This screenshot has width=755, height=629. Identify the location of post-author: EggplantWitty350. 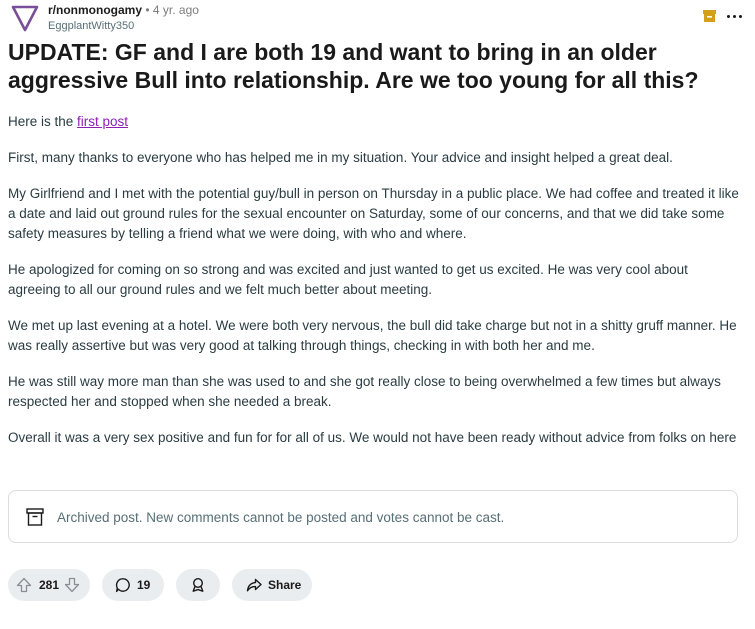
(91, 26).